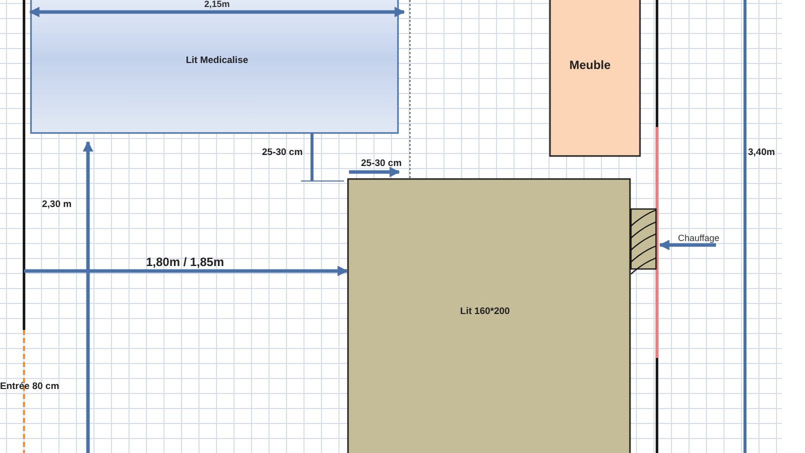 The width and height of the screenshot is (805, 453). What do you see at coordinates (30, 387) in the screenshot?
I see `entrance-label: Entrée 80 cm` at bounding box center [30, 387].